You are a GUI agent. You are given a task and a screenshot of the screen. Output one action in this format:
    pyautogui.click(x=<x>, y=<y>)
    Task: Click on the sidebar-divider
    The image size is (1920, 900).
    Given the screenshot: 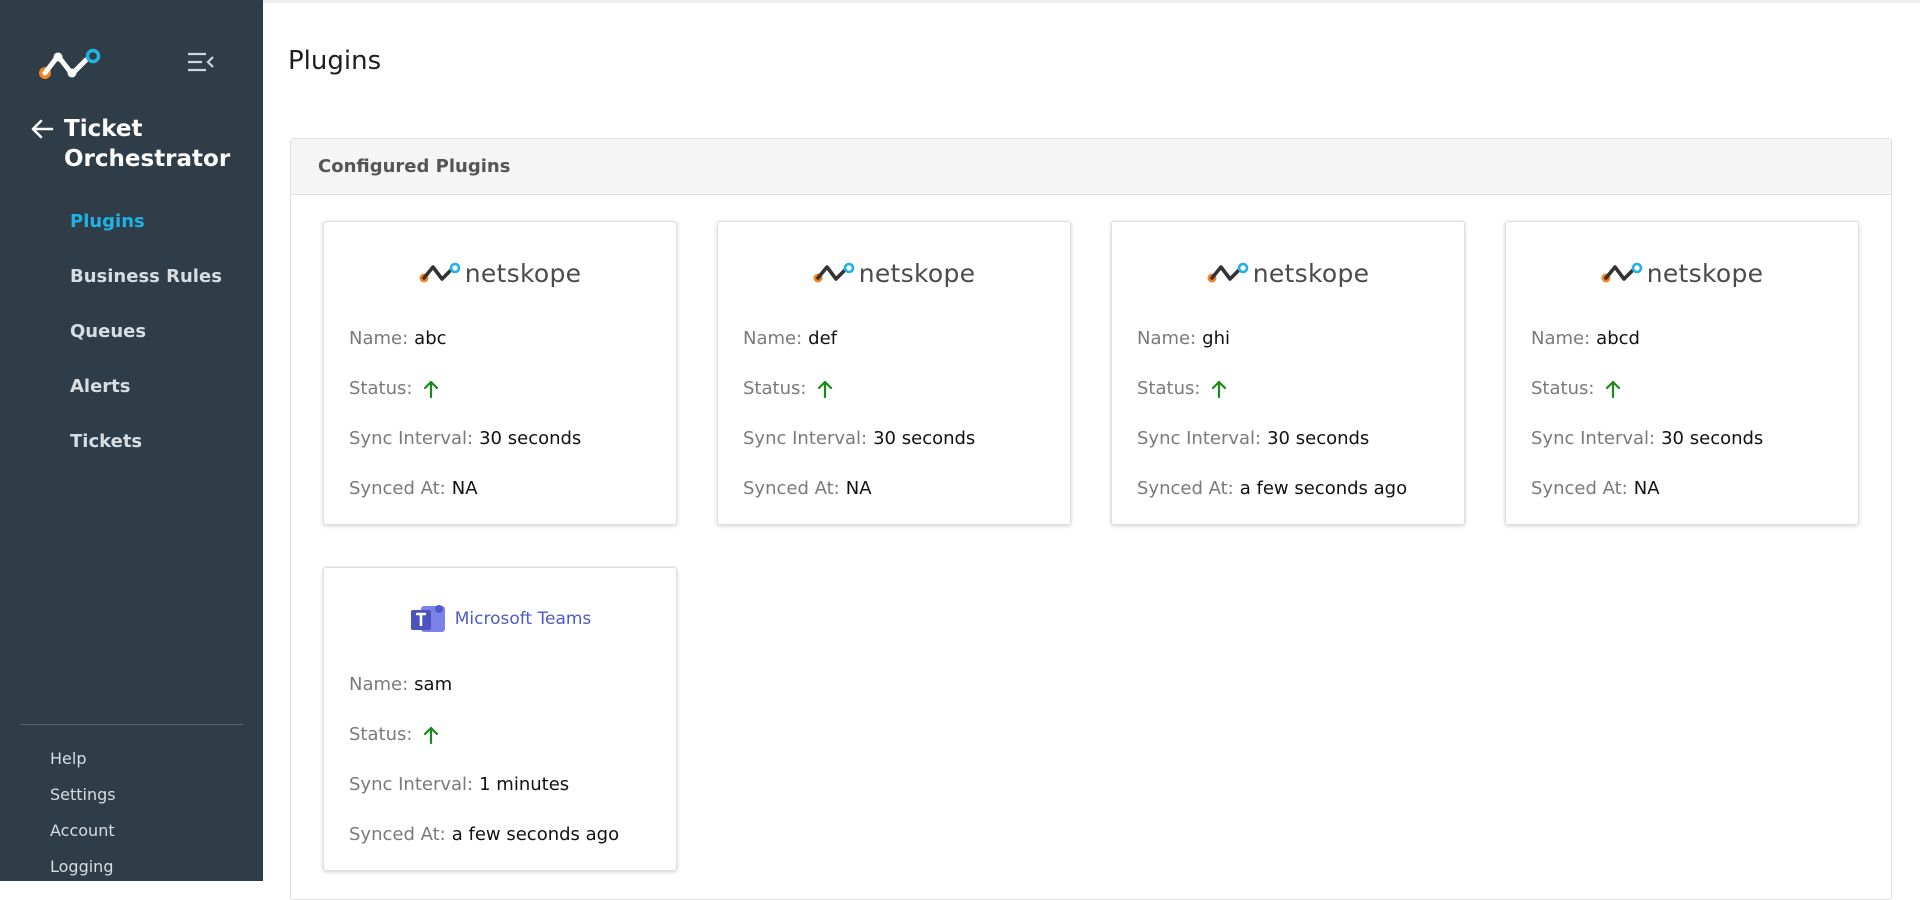 What is the action you would take?
    pyautogui.click(x=131, y=724)
    